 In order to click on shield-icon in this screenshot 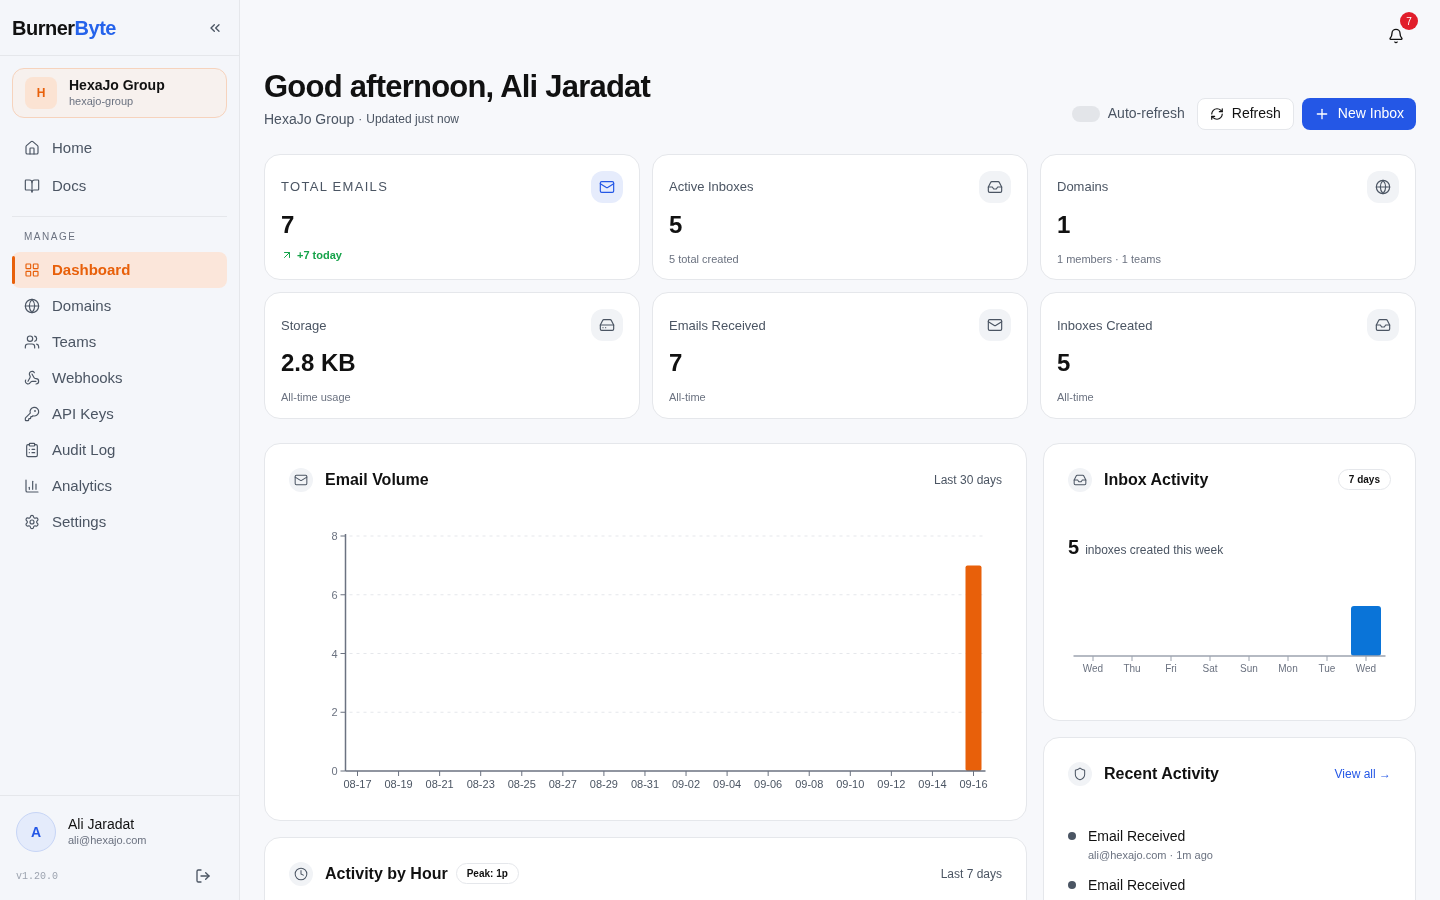, I will do `click(1080, 773)`.